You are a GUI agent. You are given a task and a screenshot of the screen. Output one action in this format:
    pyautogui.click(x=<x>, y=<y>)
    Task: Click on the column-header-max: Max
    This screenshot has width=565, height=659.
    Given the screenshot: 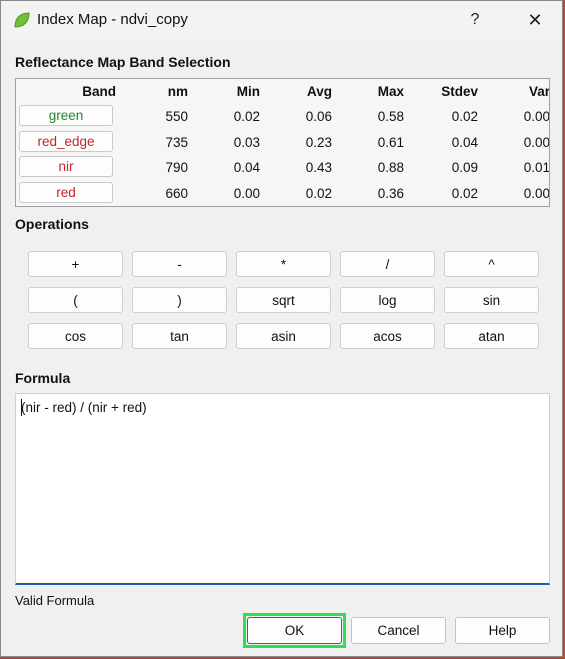 What is the action you would take?
    pyautogui.click(x=390, y=91)
    